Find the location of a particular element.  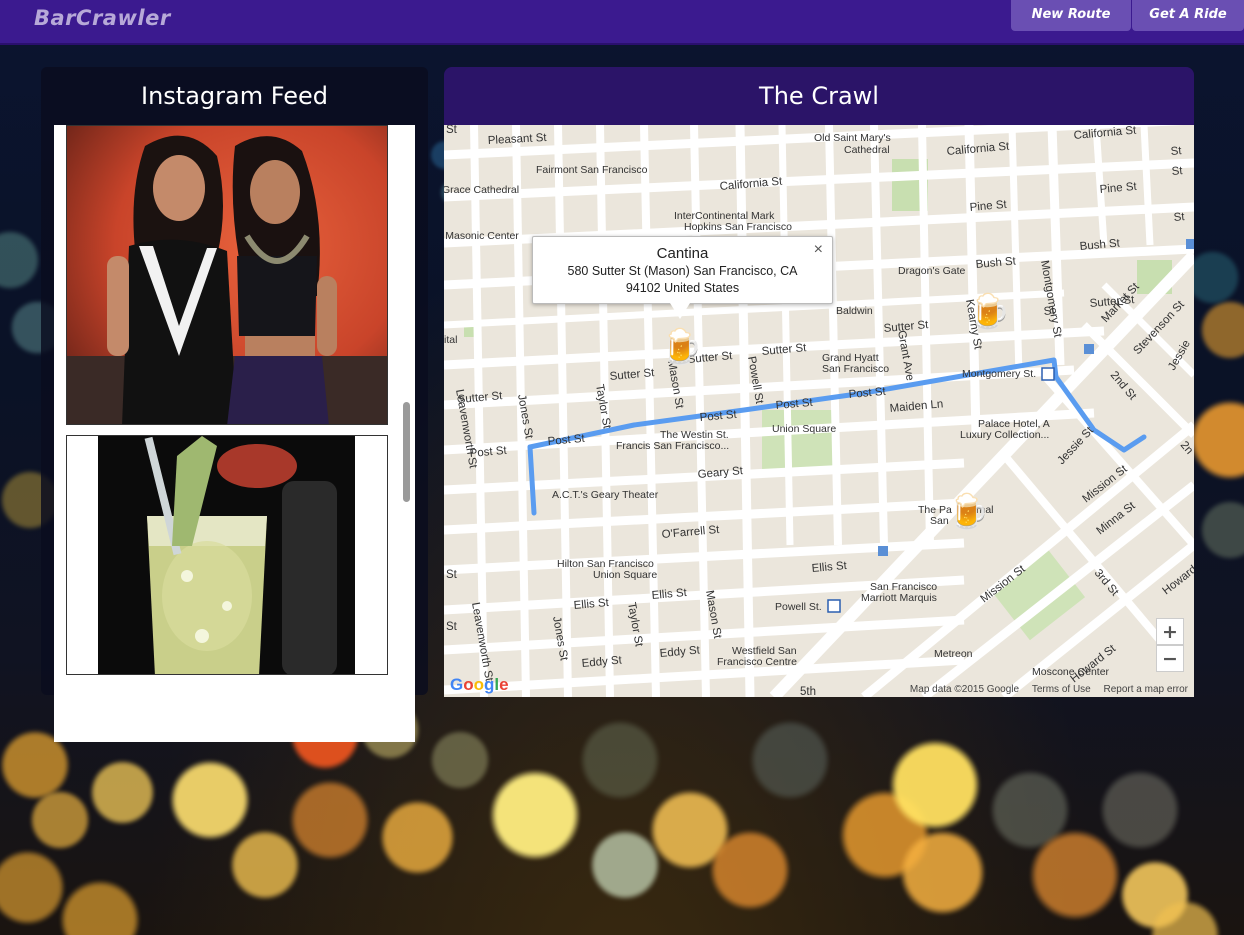

street-label: 5th is located at coordinates (808, 691).